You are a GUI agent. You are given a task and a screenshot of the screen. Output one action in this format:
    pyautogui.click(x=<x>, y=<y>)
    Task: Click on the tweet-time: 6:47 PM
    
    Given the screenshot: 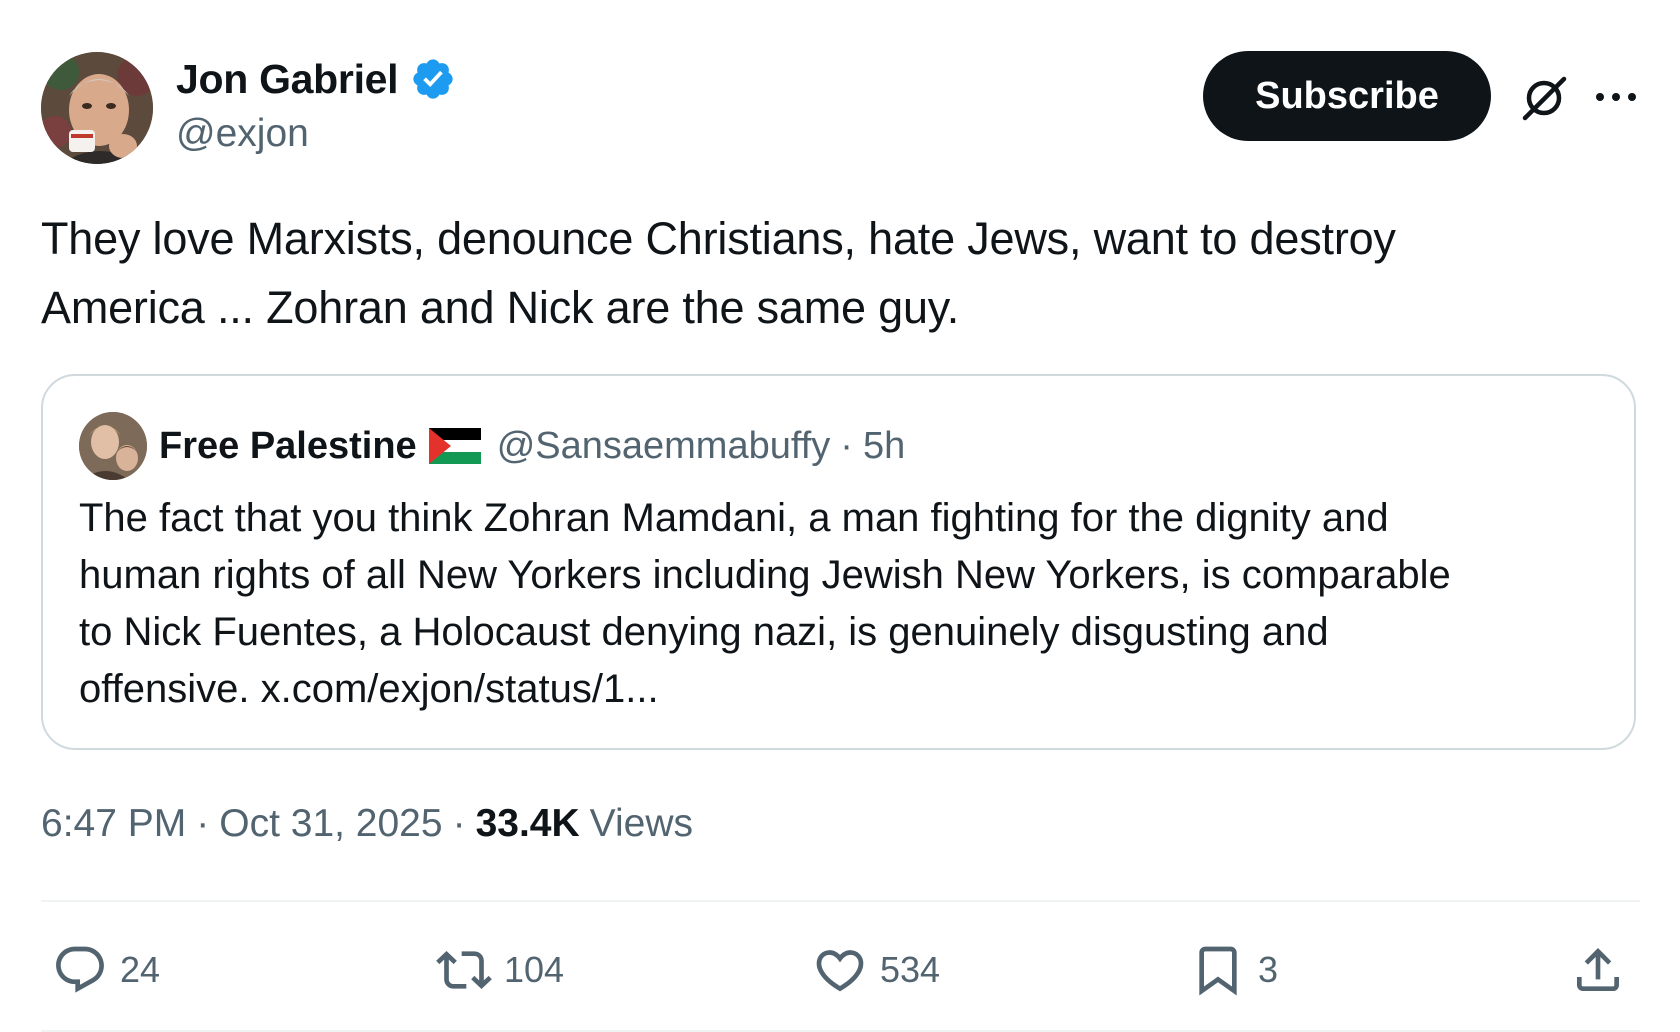 What is the action you would take?
    pyautogui.click(x=113, y=824)
    